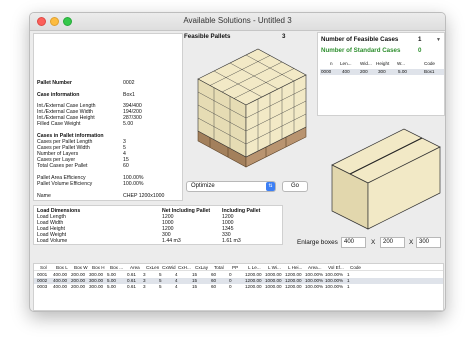 This screenshot has width=474, height=353. What do you see at coordinates (353, 242) in the screenshot?
I see `enlarge-length-input: 400` at bounding box center [353, 242].